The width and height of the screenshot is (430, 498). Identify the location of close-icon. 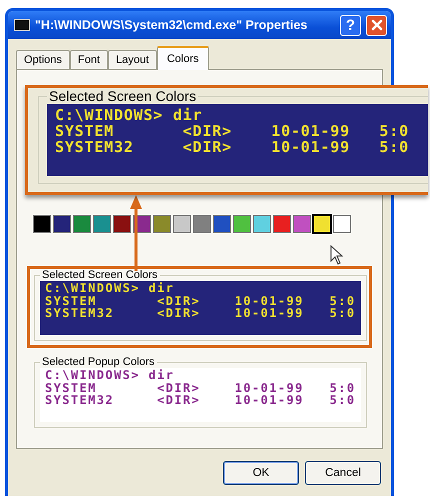
(377, 25).